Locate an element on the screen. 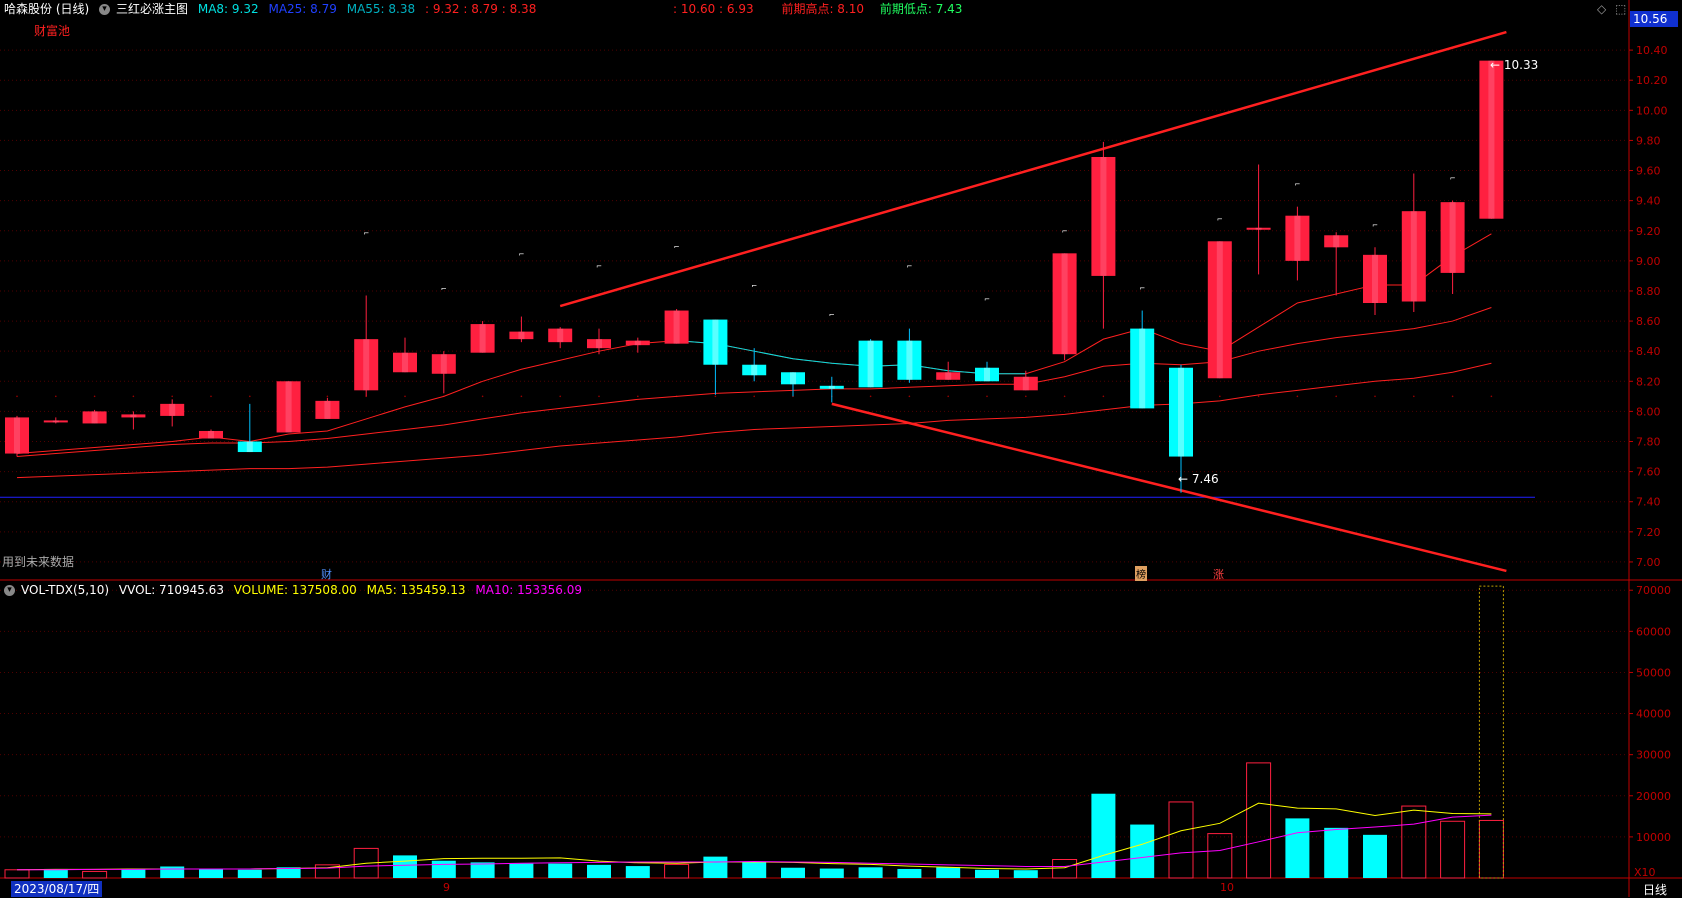 Image resolution: width=1682 pixels, height=898 pixels. formula-name: 三红必涨主图 is located at coordinates (152, 9).